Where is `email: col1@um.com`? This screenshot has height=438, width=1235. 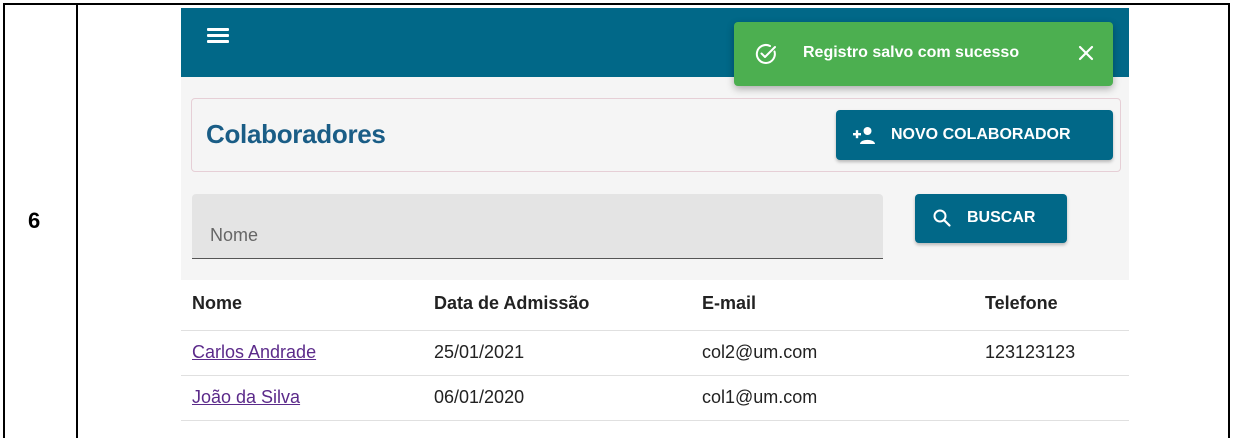
email: col1@um.com is located at coordinates (760, 397).